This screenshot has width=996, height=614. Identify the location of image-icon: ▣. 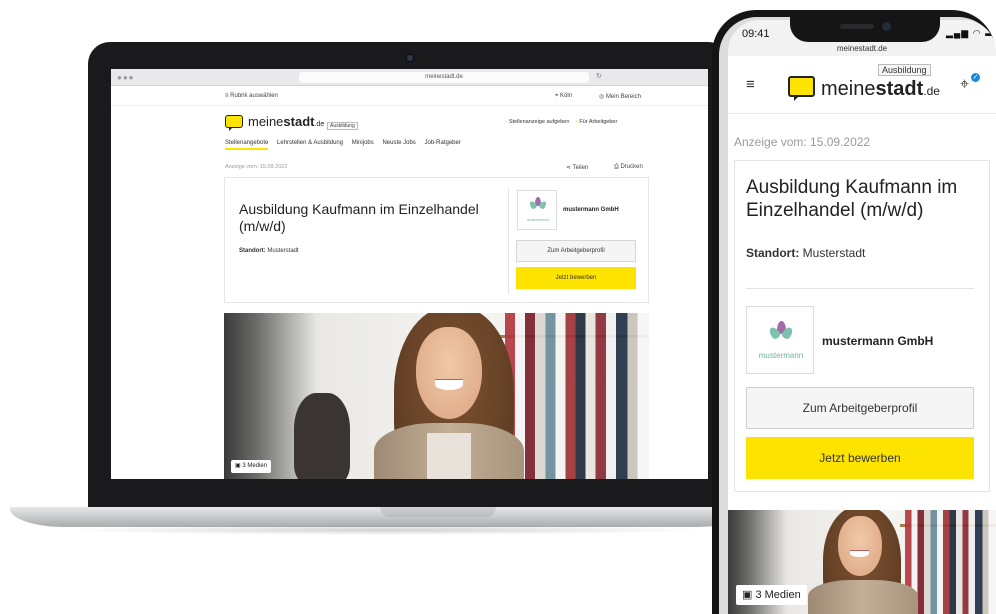
(749, 595).